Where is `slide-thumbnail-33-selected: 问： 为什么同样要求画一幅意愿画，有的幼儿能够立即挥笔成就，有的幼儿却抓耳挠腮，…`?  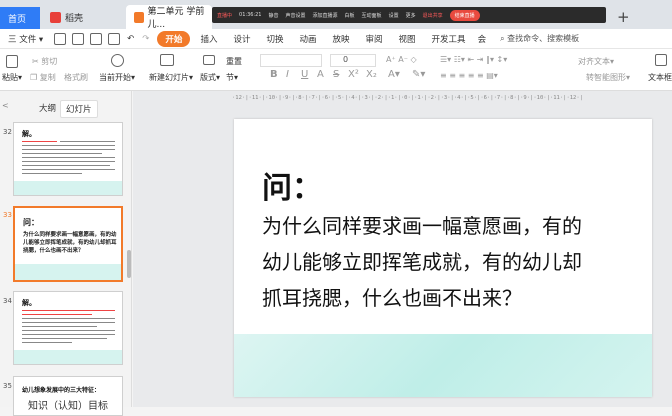
slide-thumbnail-33-selected: 问： 为什么同样要求画一幅意愿画，有的幼儿能够立即挥笔成就，有的幼儿却抓耳挠腮，… is located at coordinates (68, 244).